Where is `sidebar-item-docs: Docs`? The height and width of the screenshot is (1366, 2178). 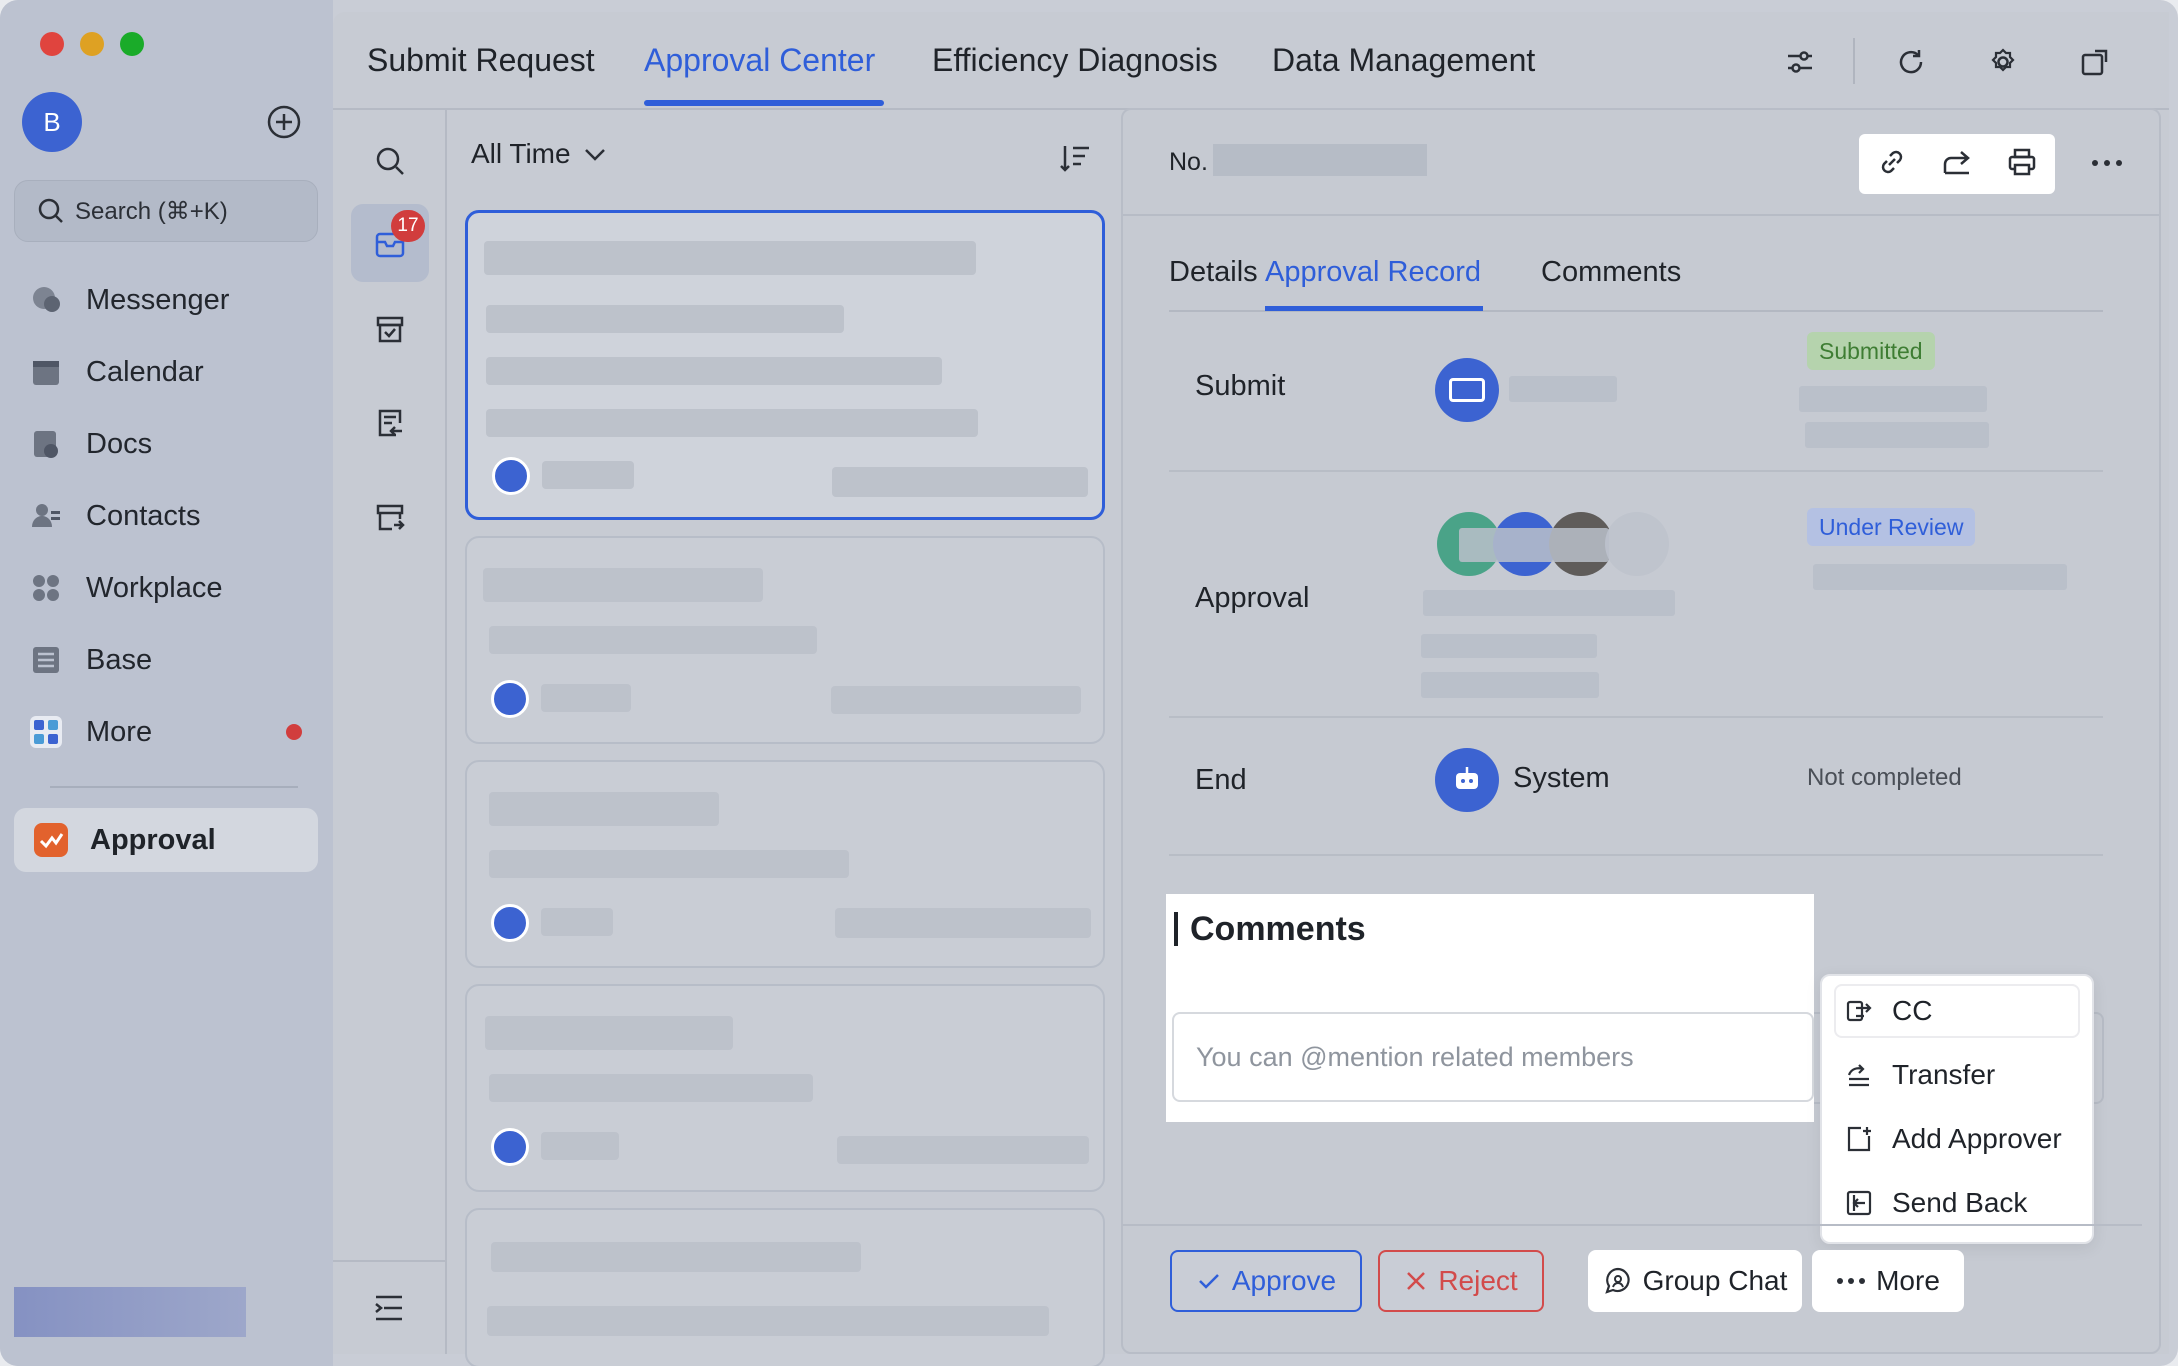 sidebar-item-docs: Docs is located at coordinates (90, 444).